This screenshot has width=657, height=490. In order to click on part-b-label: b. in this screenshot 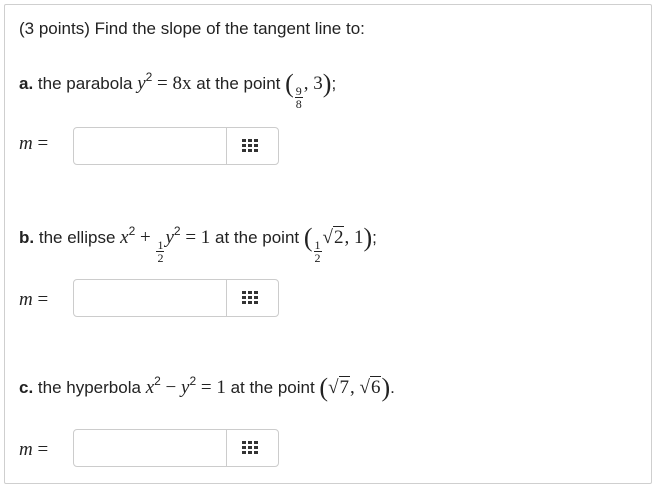, I will do `click(27, 237)`.